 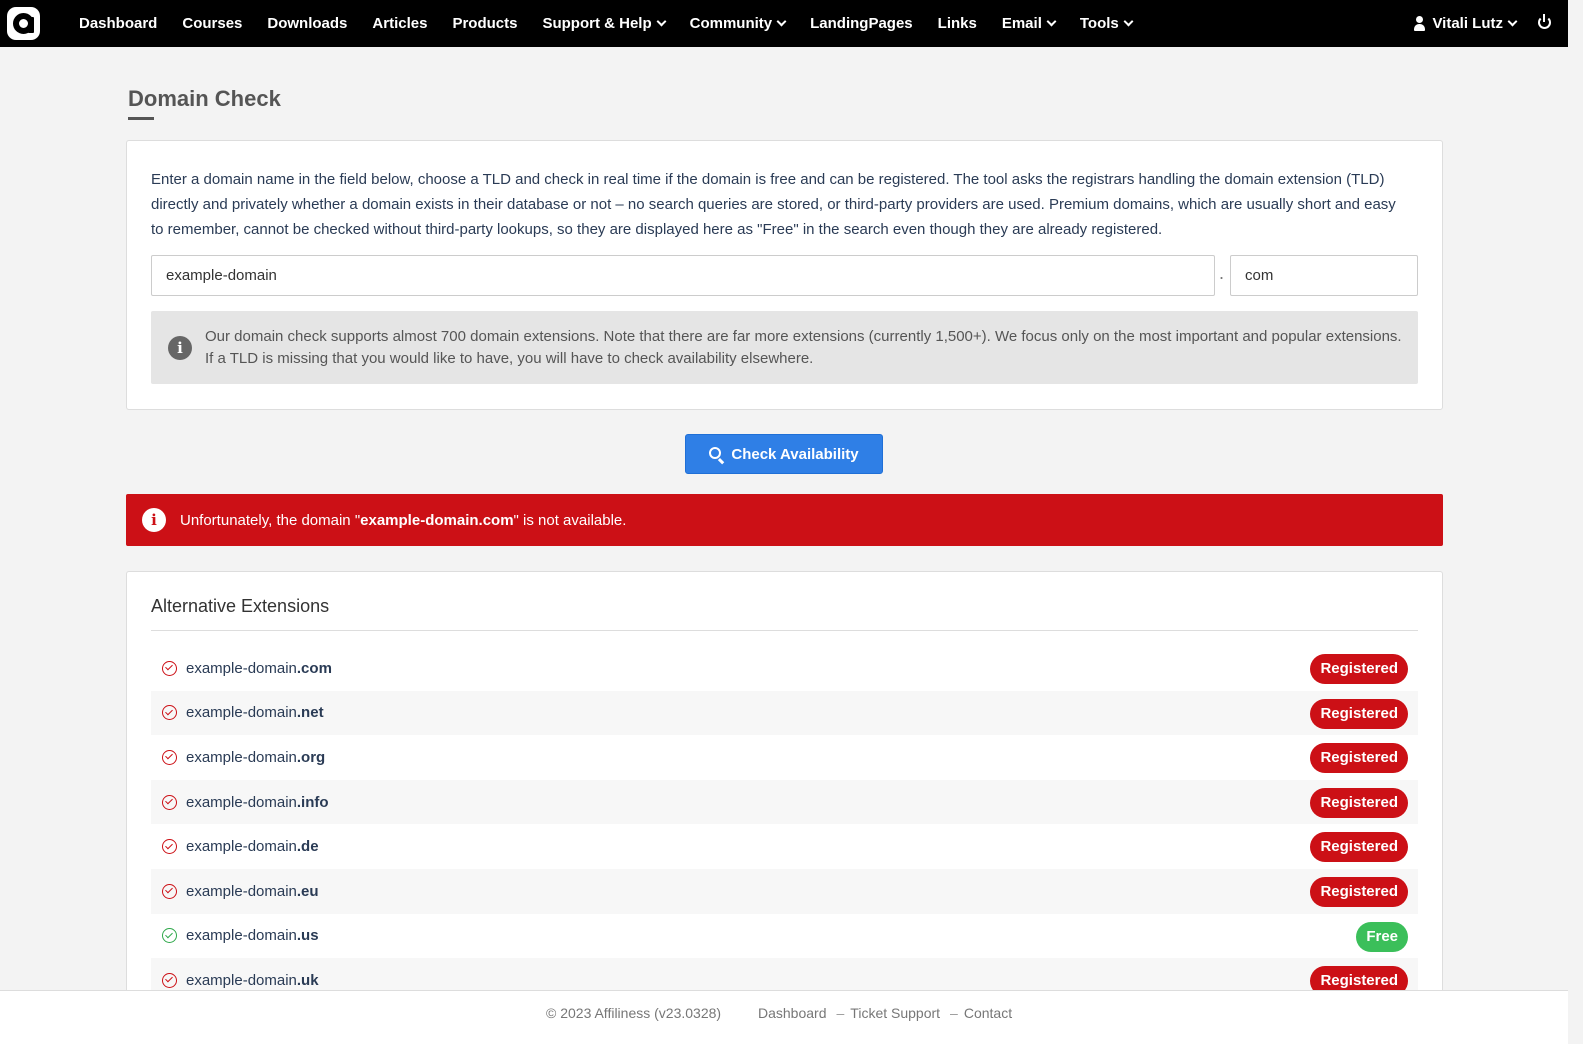 I want to click on nav-item: Articles, so click(x=399, y=23).